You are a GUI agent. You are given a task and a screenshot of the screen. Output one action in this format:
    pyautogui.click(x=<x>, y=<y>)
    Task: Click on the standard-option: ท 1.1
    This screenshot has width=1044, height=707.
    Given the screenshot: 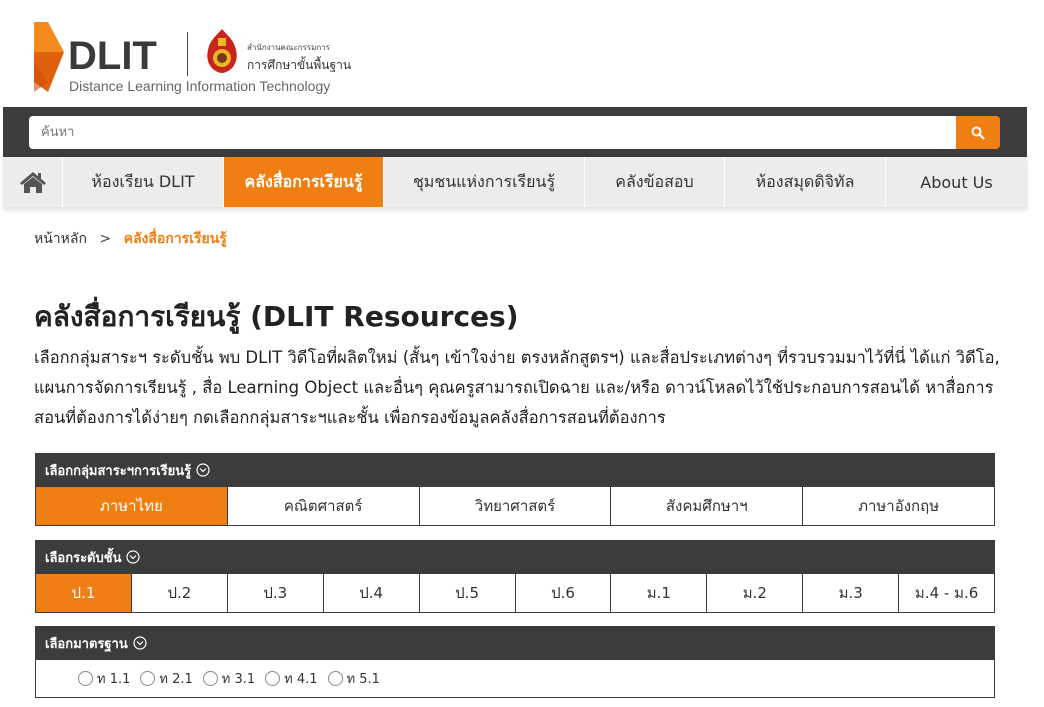 What is the action you would take?
    pyautogui.click(x=104, y=678)
    